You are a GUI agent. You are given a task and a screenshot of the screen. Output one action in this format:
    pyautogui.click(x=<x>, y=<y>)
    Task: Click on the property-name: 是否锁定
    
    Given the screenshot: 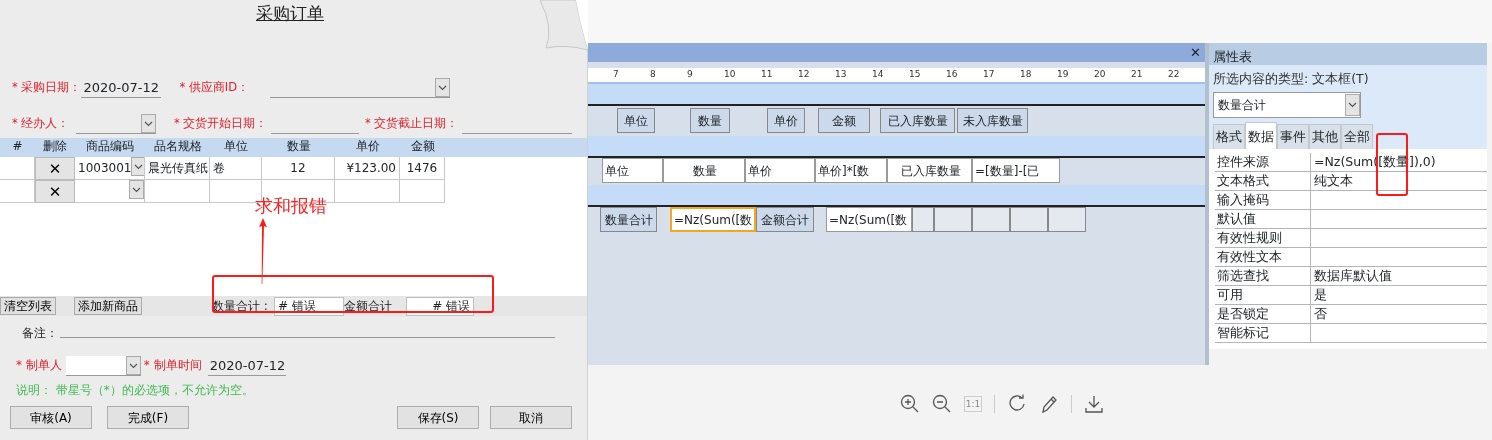 What is the action you would take?
    pyautogui.click(x=1263, y=313)
    